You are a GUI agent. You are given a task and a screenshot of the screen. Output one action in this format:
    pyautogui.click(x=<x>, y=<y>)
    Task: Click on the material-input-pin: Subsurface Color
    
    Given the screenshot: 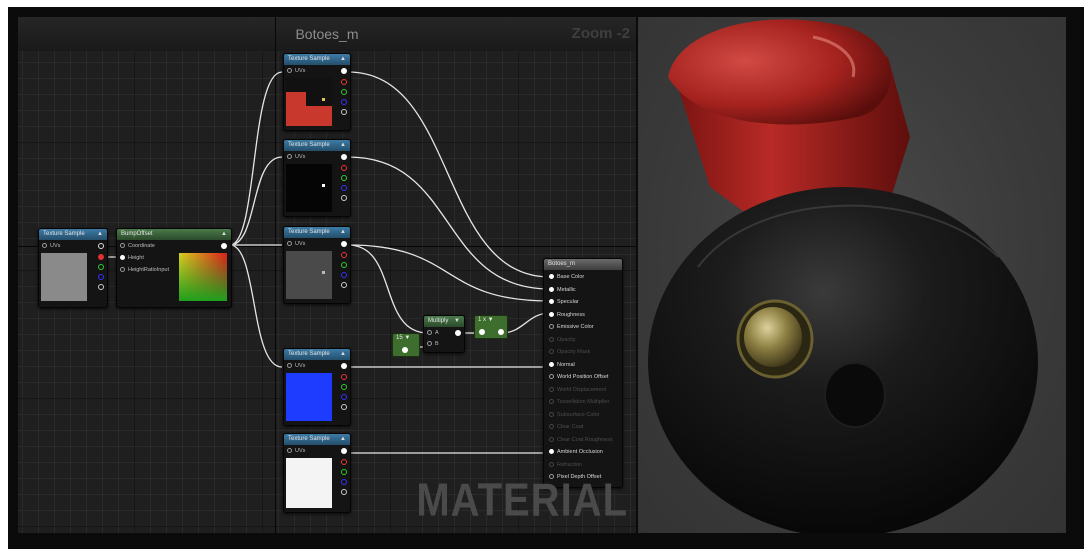 What is the action you would take?
    pyautogui.click(x=574, y=415)
    